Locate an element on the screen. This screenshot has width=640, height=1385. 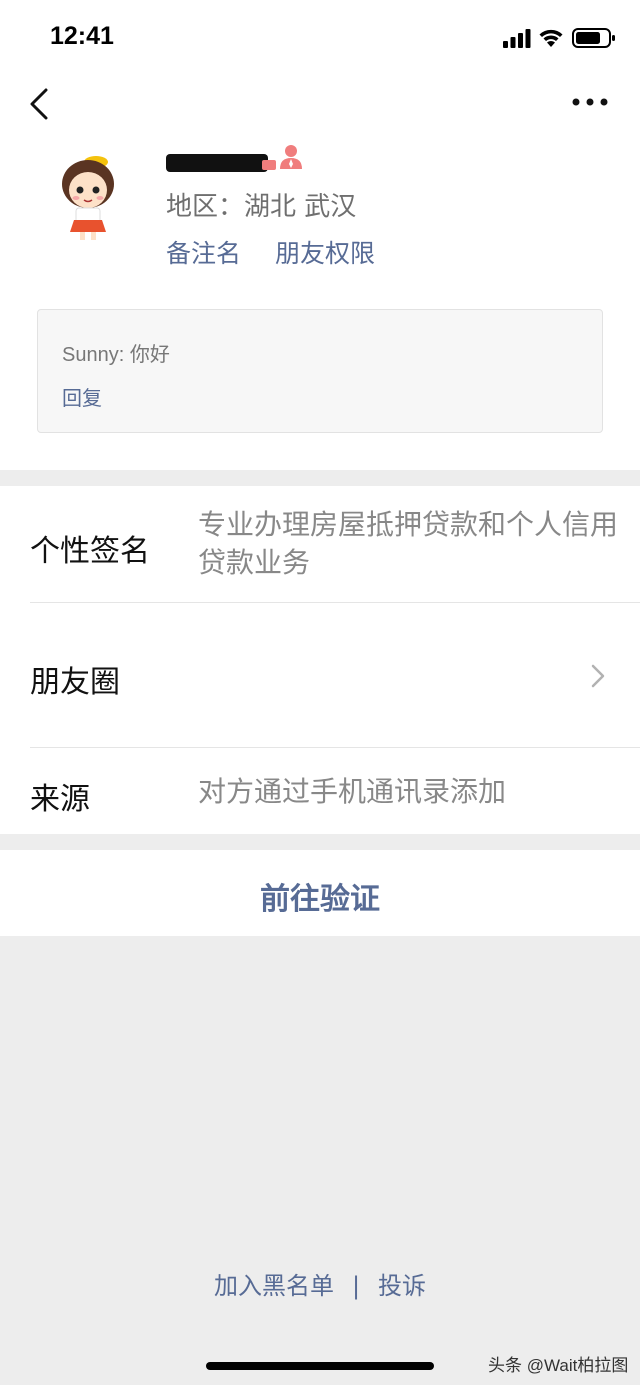
status-time: 12:41 is located at coordinates (82, 36).